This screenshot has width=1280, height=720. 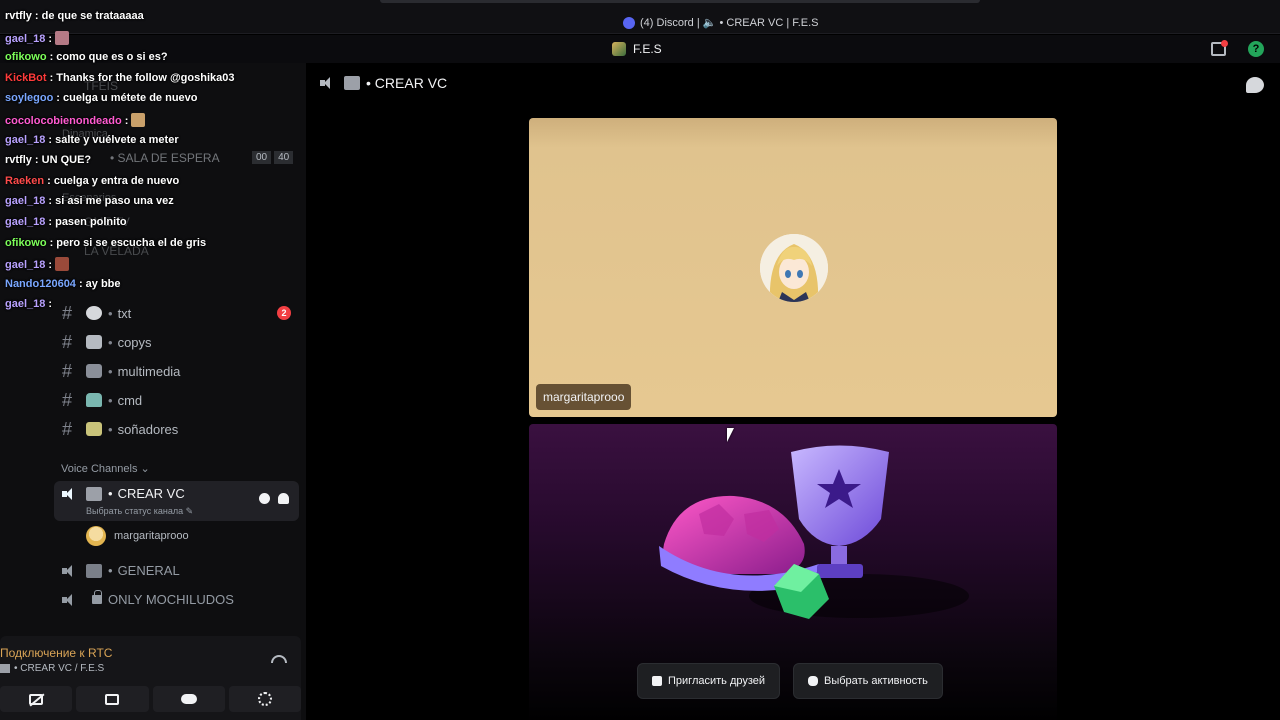 What do you see at coordinates (130, 400) in the screenshot?
I see `channel-label: cmd` at bounding box center [130, 400].